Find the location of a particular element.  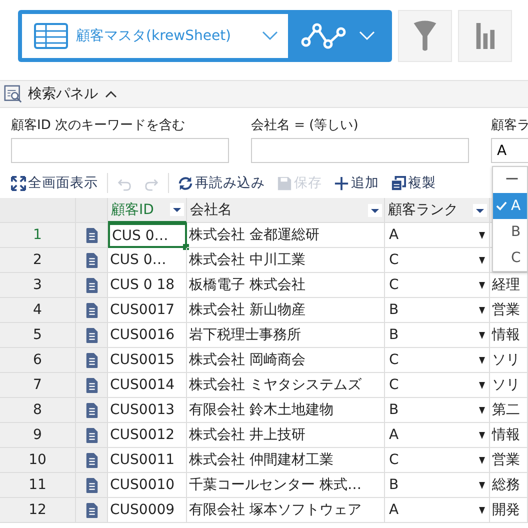

column-header: 顧客ランク is located at coordinates (437, 210).